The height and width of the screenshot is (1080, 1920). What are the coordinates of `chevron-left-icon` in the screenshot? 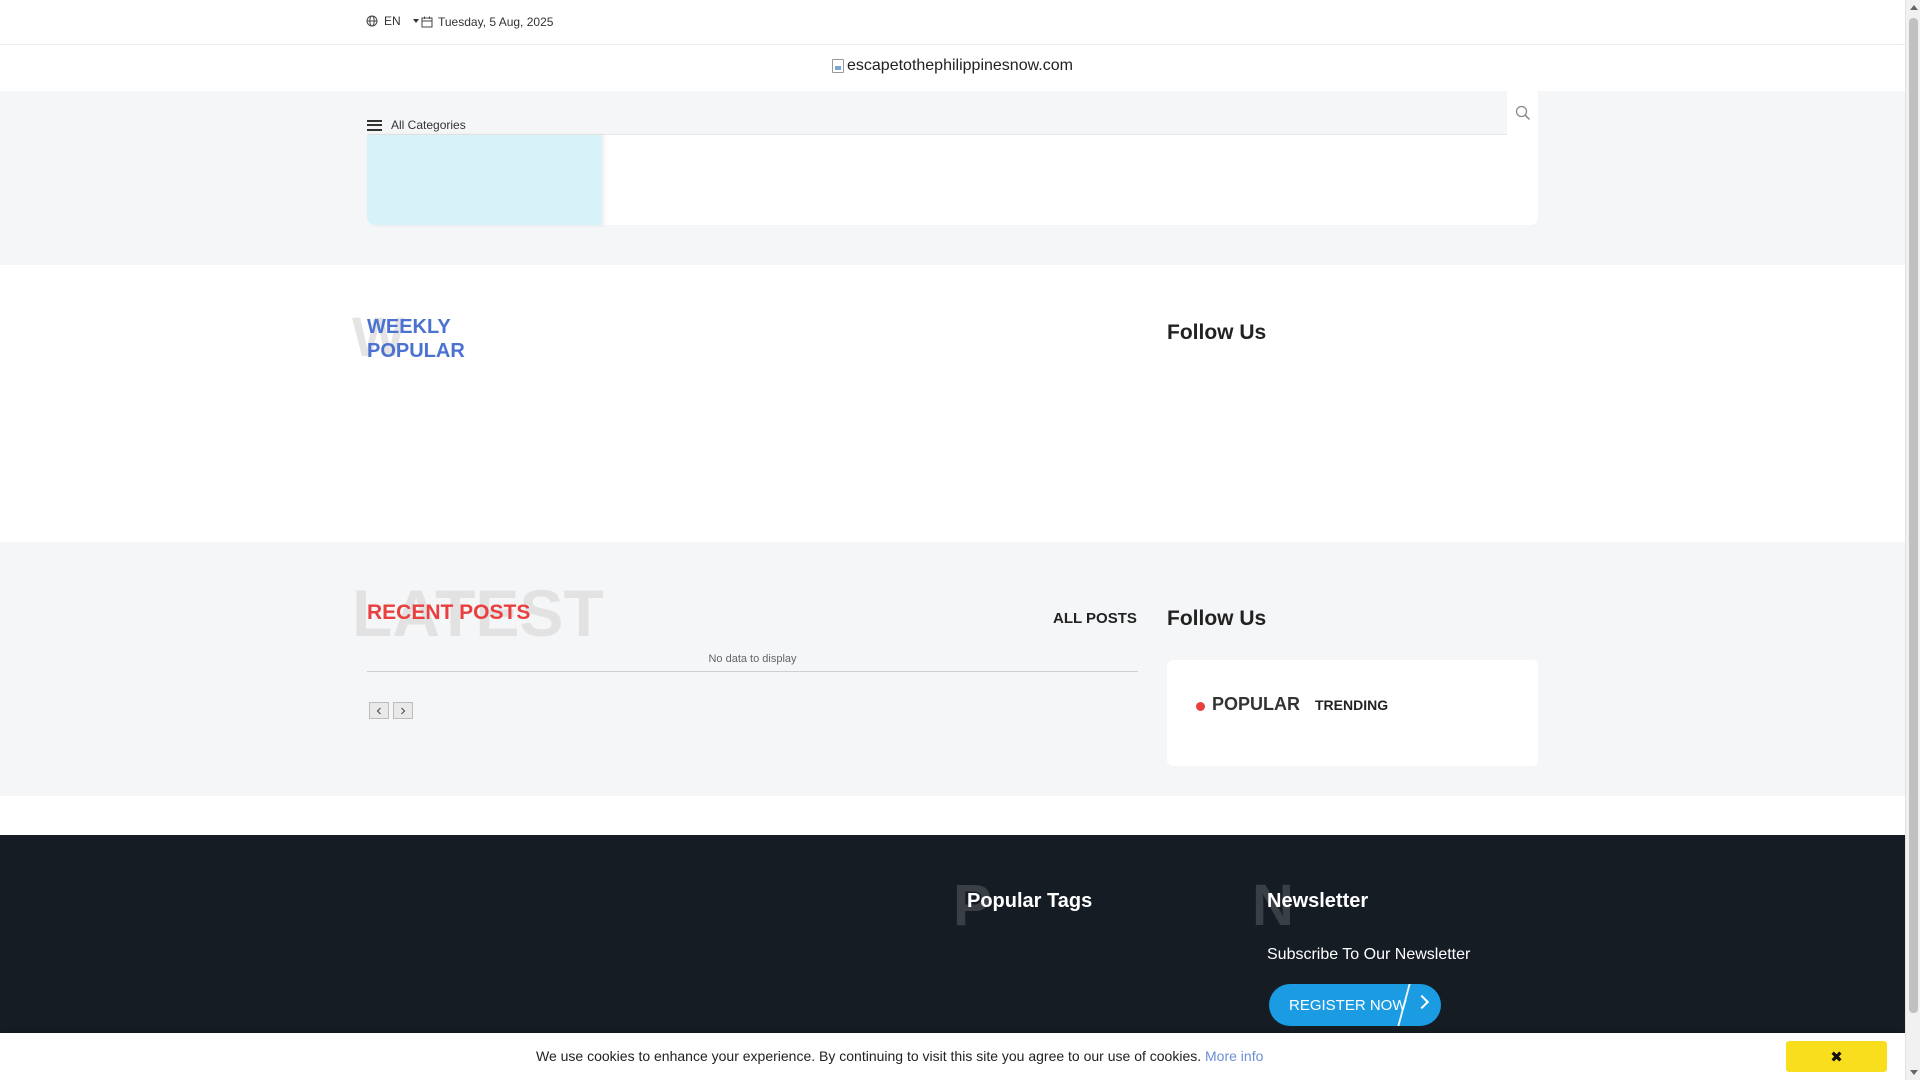 It's located at (378, 710).